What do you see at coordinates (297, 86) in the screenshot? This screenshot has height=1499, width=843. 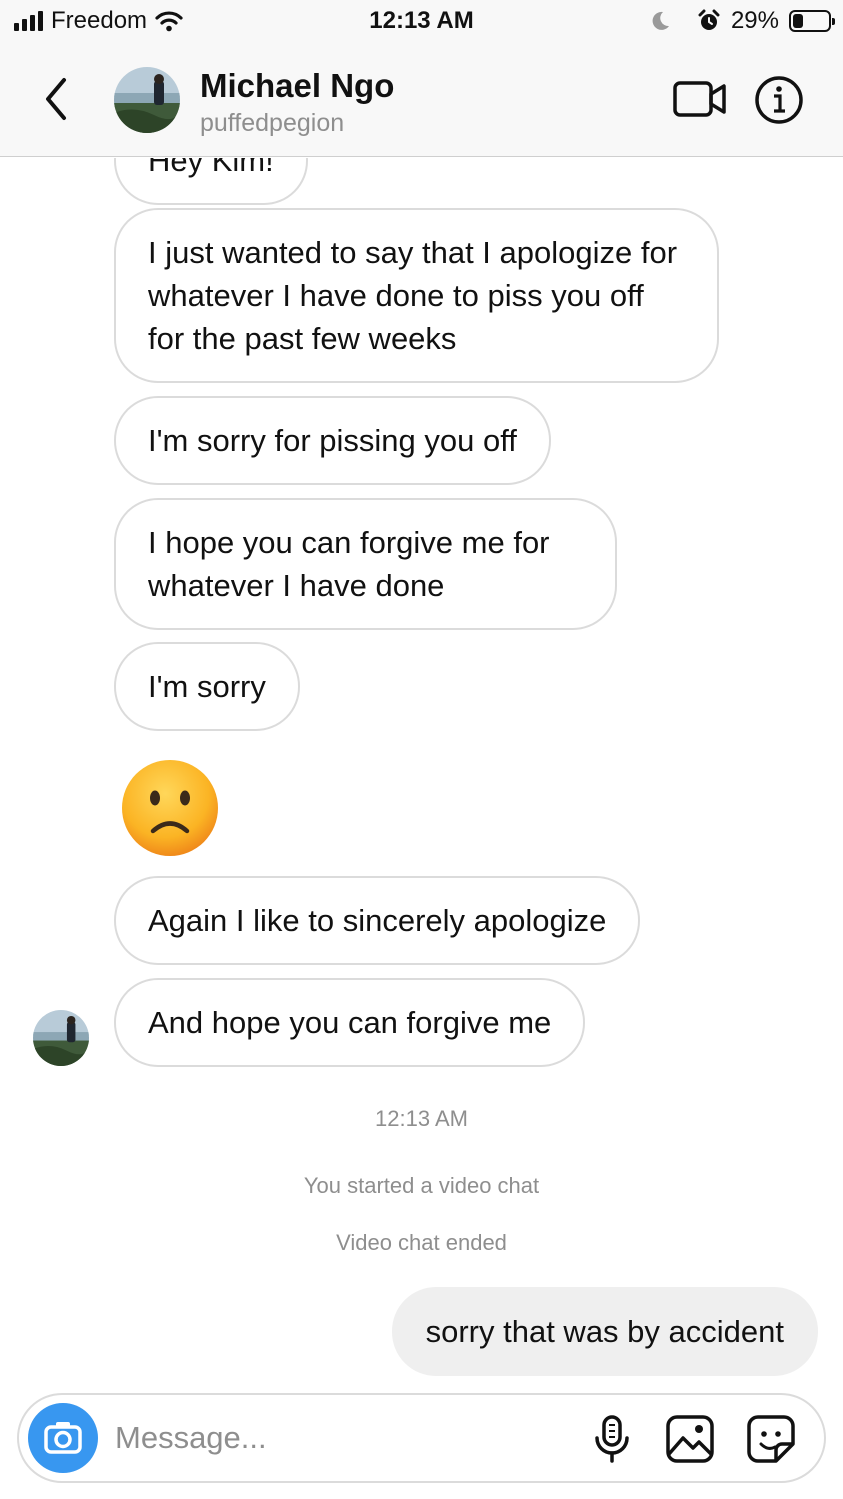 I see `contact-name: Michael Ngo` at bounding box center [297, 86].